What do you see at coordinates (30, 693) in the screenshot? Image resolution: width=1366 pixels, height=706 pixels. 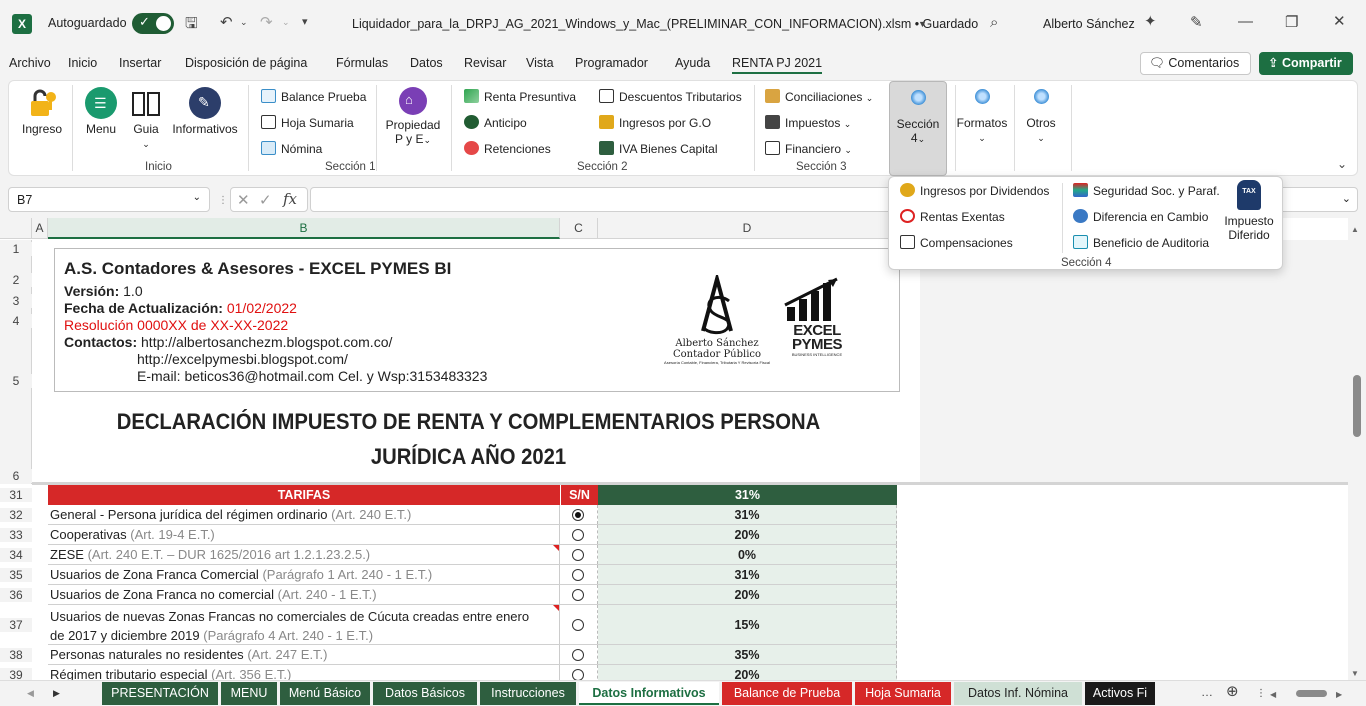 I see `prev-sheet-icon: ◀` at bounding box center [30, 693].